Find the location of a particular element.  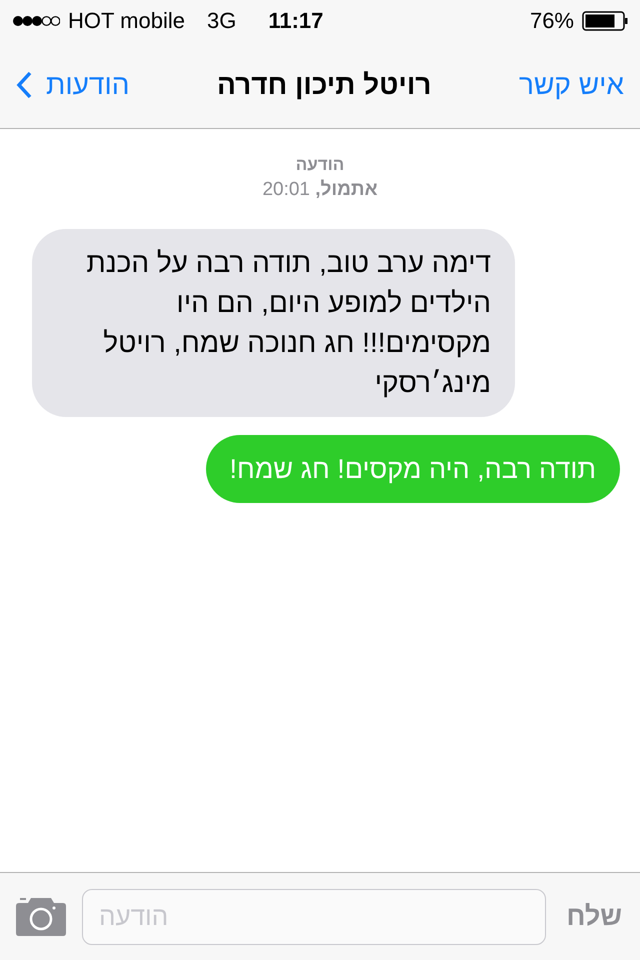

received-message-bubble: דימה ערב טוב, תודה רבה על הכנת הילדים למופע היום, הם היו מקסימים!!! חג חנוכה שמח, רויטל מינג׳רסקי is located at coordinates (273, 323).